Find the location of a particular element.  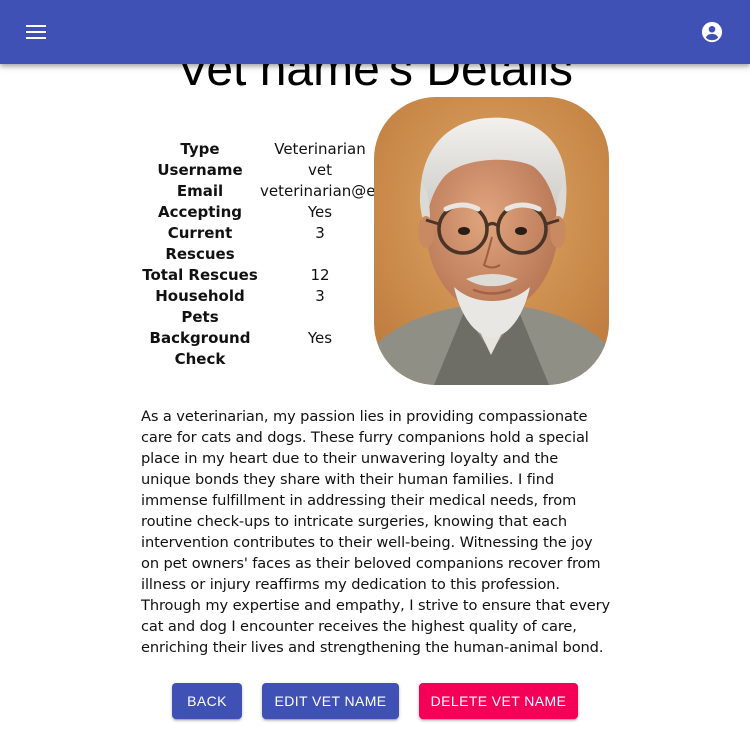

hamburger-menu-icon is located at coordinates (36, 32).